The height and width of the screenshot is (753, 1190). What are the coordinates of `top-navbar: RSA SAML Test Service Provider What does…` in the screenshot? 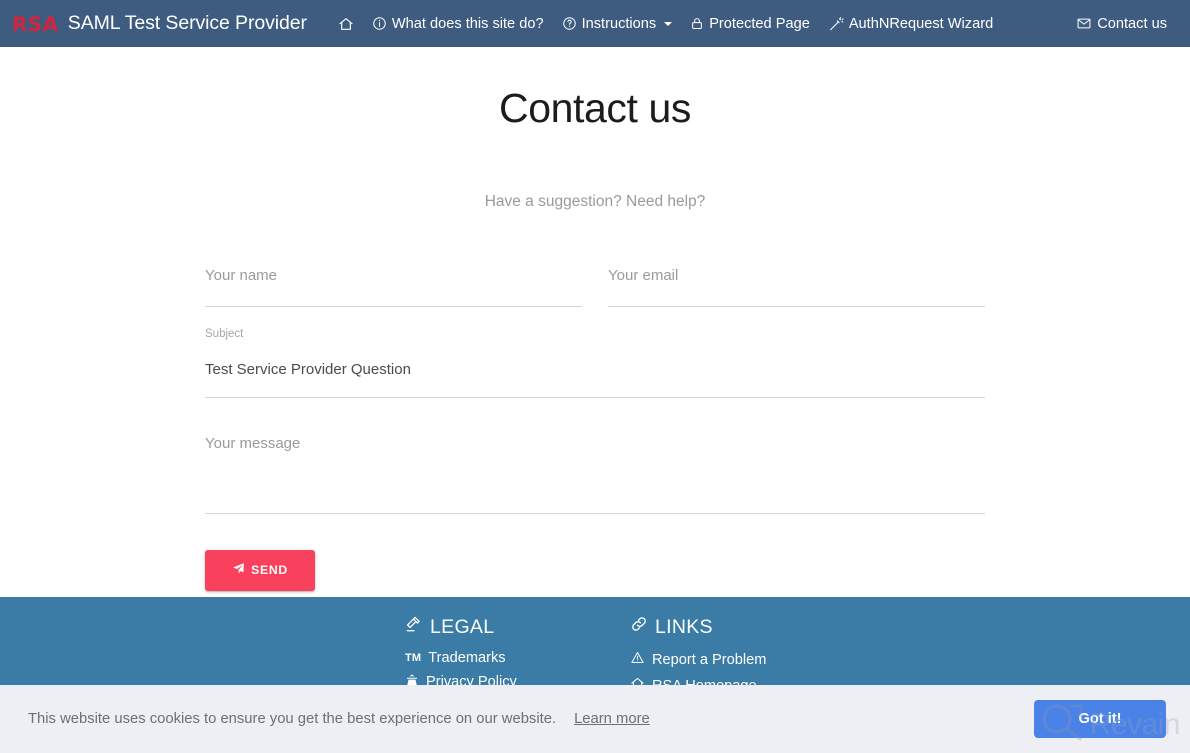 It's located at (595, 23).